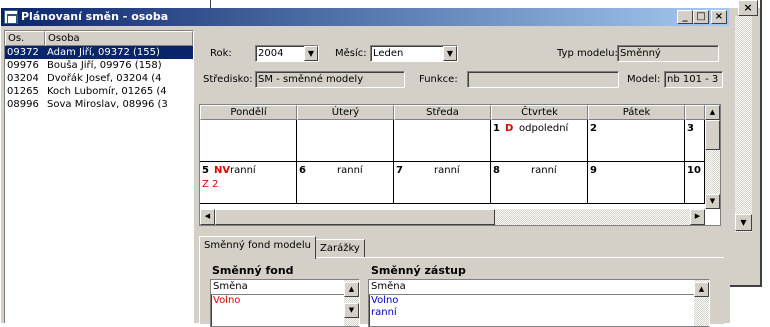 The width and height of the screenshot is (770, 327). What do you see at coordinates (23, 52) in the screenshot?
I see `employee-id: 09372` at bounding box center [23, 52].